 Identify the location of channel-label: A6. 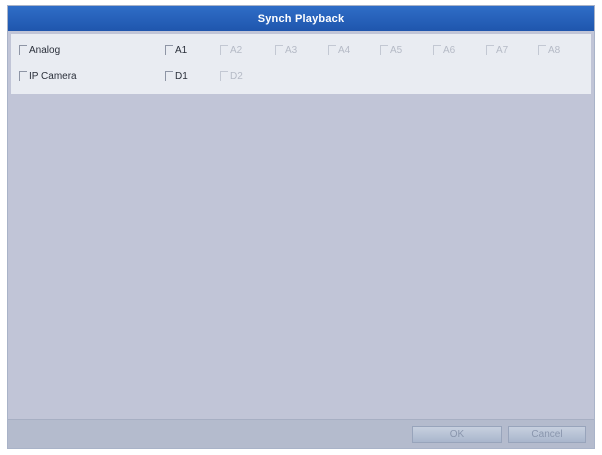
(449, 50).